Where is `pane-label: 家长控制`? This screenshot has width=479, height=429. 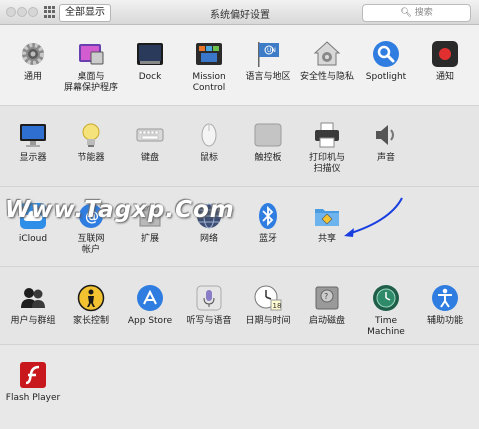
pane-label: 家长控制 is located at coordinates (90, 321).